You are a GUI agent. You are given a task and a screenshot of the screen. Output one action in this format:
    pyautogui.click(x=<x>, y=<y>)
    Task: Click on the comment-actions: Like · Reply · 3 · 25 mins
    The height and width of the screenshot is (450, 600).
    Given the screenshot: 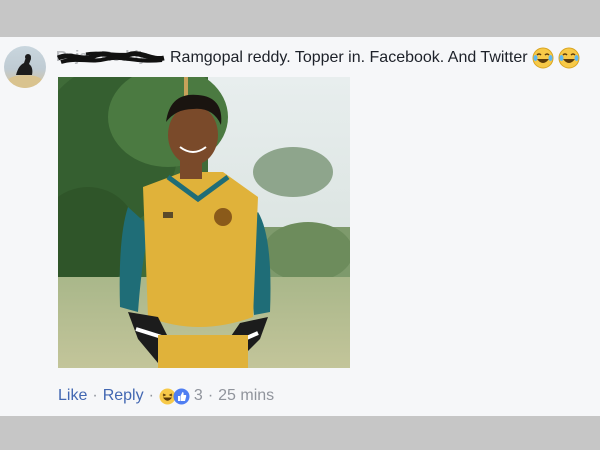 What is the action you would take?
    pyautogui.click(x=166, y=396)
    